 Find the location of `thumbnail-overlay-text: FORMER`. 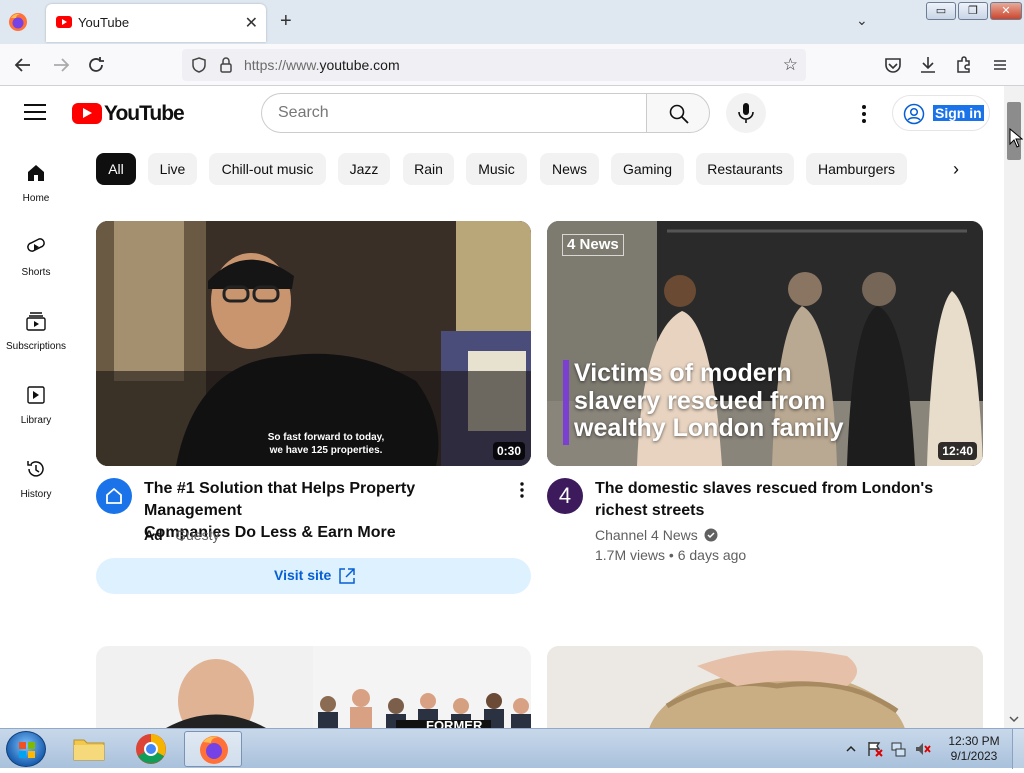

thumbnail-overlay-text: FORMER is located at coordinates (454, 723).